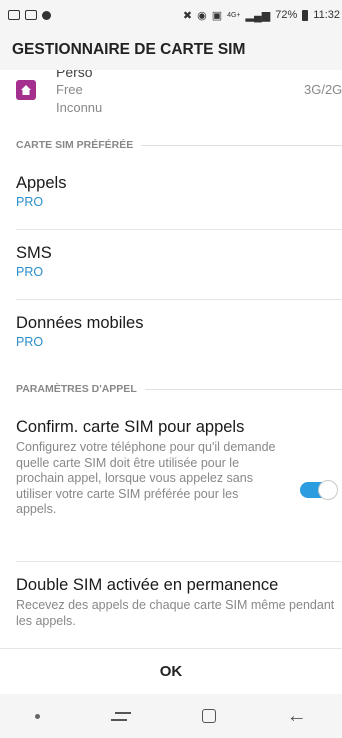  What do you see at coordinates (305, 15) in the screenshot?
I see `battery-icon` at bounding box center [305, 15].